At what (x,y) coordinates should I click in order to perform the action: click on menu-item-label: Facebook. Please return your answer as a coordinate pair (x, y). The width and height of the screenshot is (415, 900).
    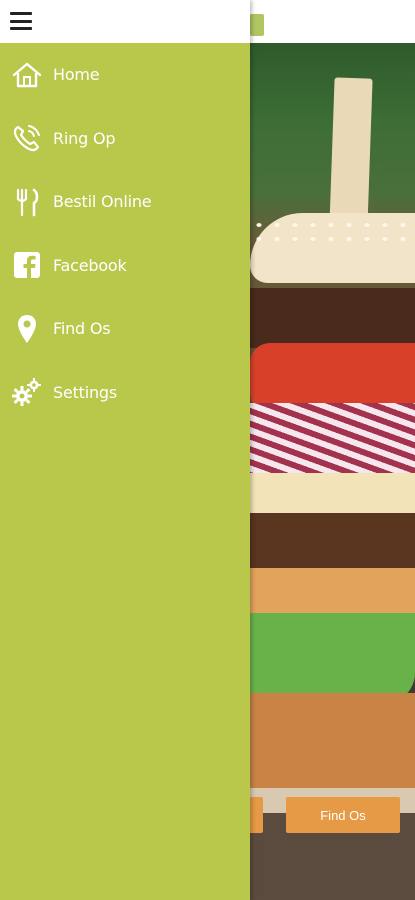
    Looking at the image, I should click on (90, 265).